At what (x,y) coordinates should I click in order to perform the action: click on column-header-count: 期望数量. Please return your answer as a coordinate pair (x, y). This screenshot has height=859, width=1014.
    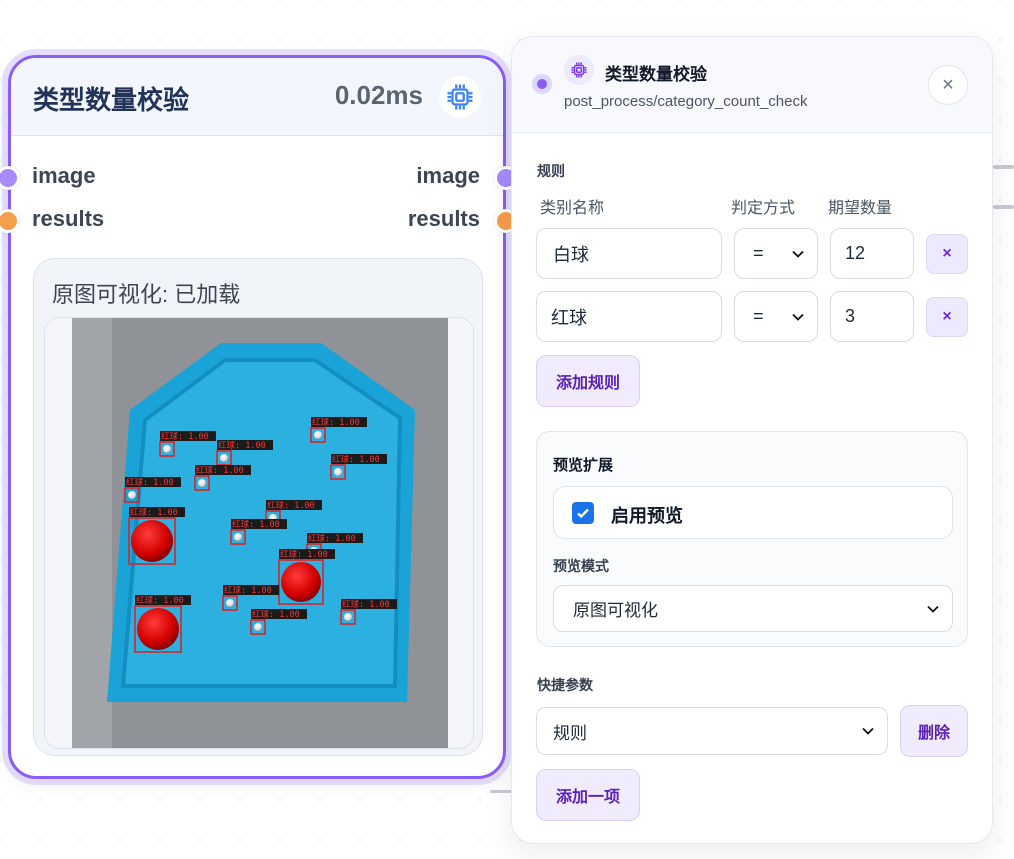
    Looking at the image, I should click on (860, 208).